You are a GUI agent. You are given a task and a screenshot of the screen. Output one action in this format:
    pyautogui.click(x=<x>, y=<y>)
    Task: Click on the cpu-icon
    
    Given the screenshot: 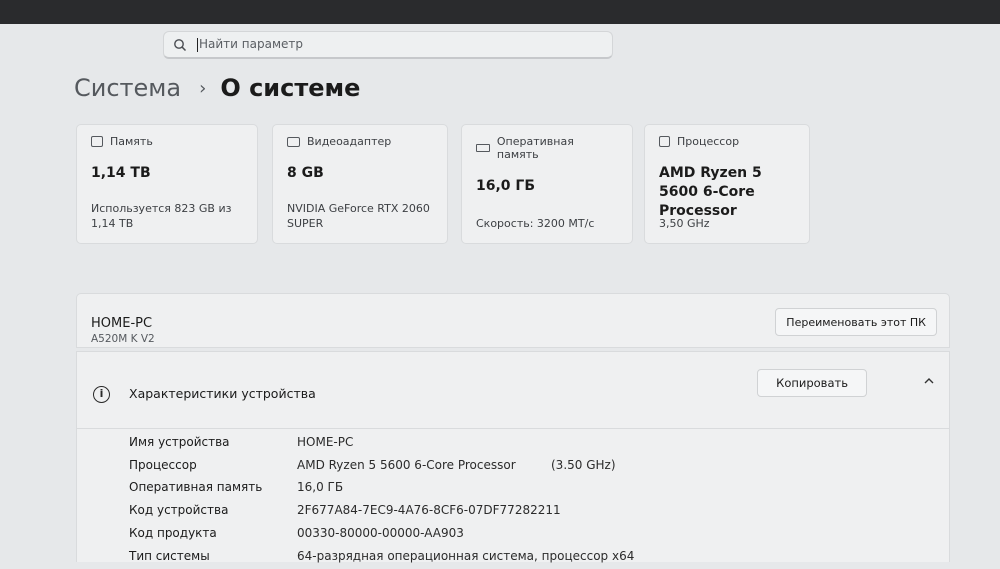 What is the action you would take?
    pyautogui.click(x=664, y=141)
    